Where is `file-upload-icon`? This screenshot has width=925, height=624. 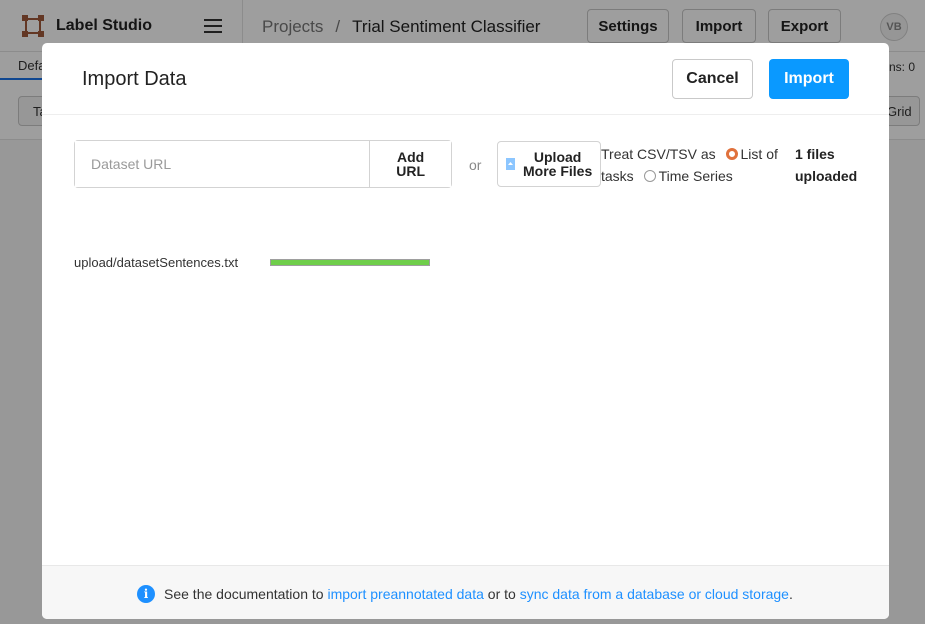 file-upload-icon is located at coordinates (510, 164).